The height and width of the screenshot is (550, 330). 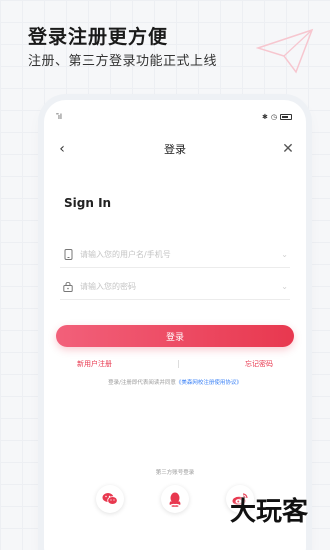 I want to click on password-input, so click(x=181, y=286).